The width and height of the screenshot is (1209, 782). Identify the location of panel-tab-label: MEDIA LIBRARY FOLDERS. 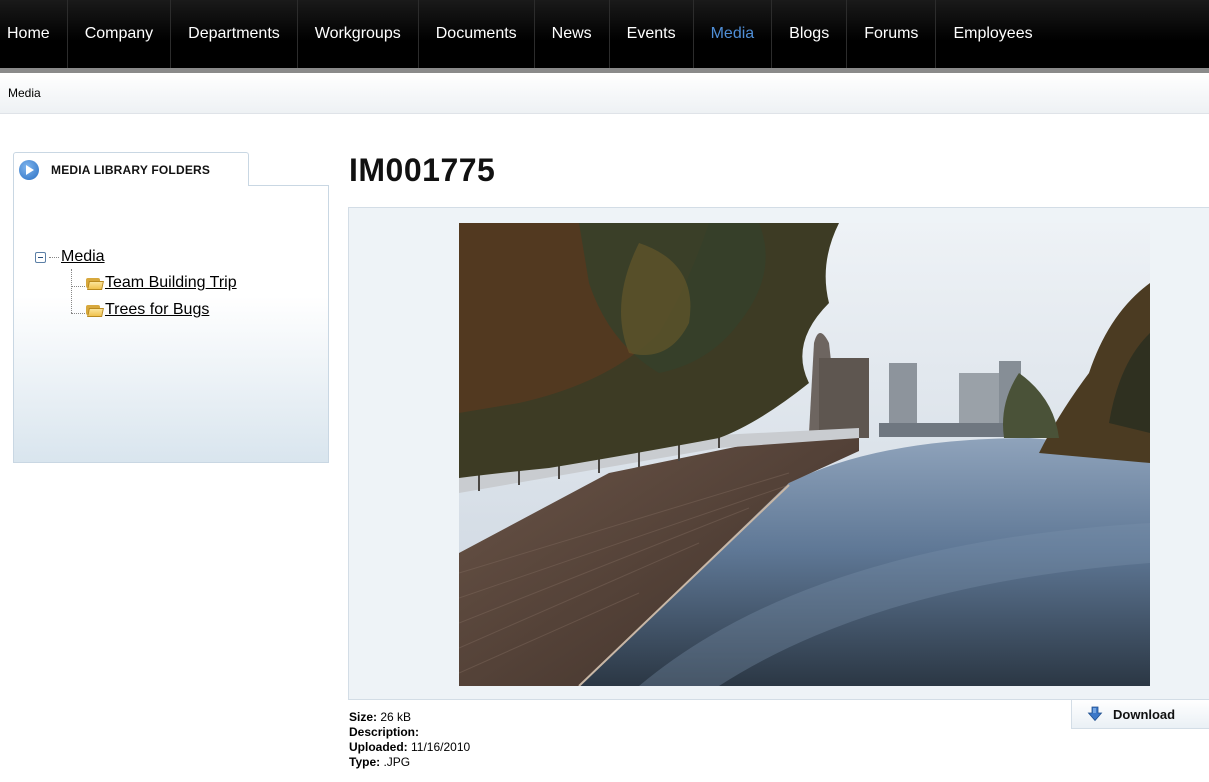
(131, 169).